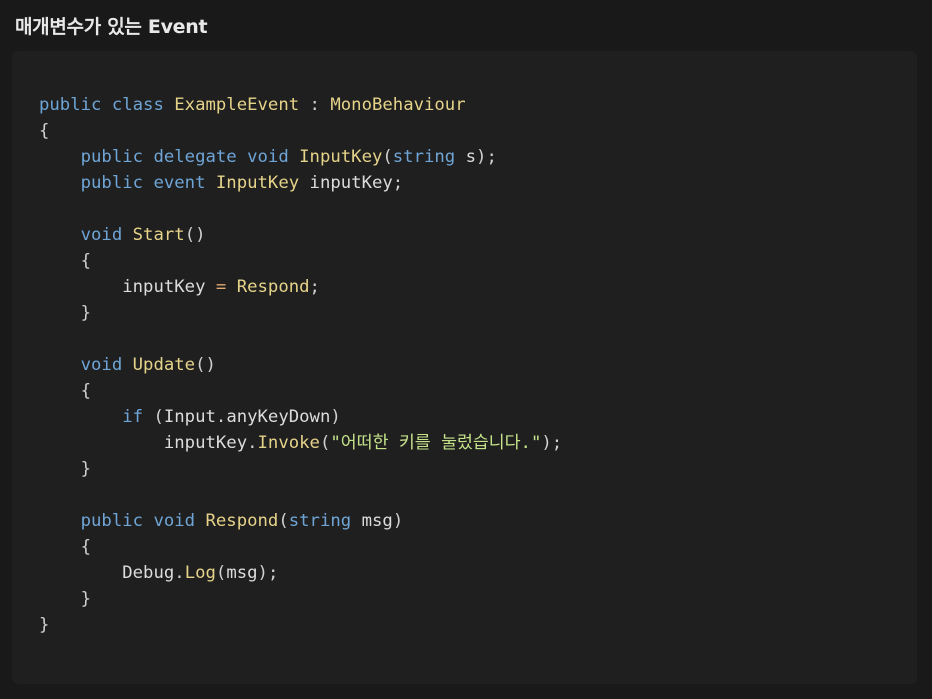 This screenshot has width=932, height=699. I want to click on code-line: Debug.Log(msg);, so click(200, 573).